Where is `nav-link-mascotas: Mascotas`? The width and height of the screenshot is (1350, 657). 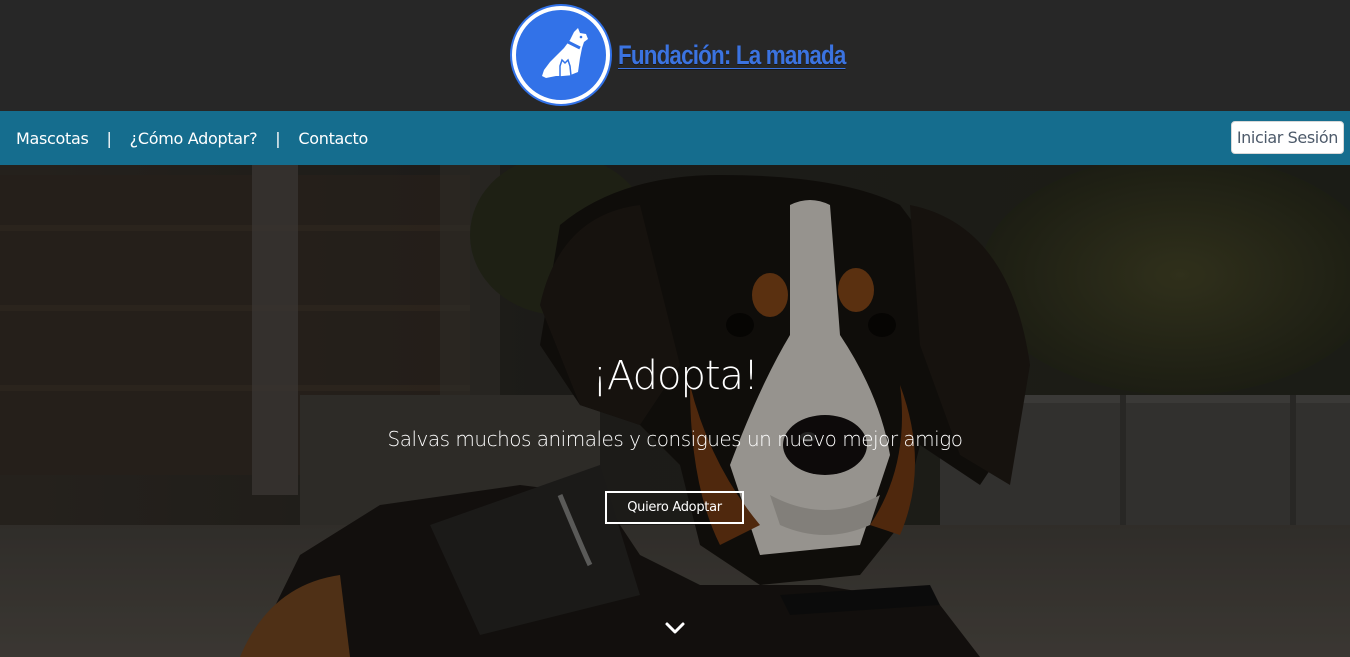 nav-link-mascotas: Mascotas is located at coordinates (52, 138).